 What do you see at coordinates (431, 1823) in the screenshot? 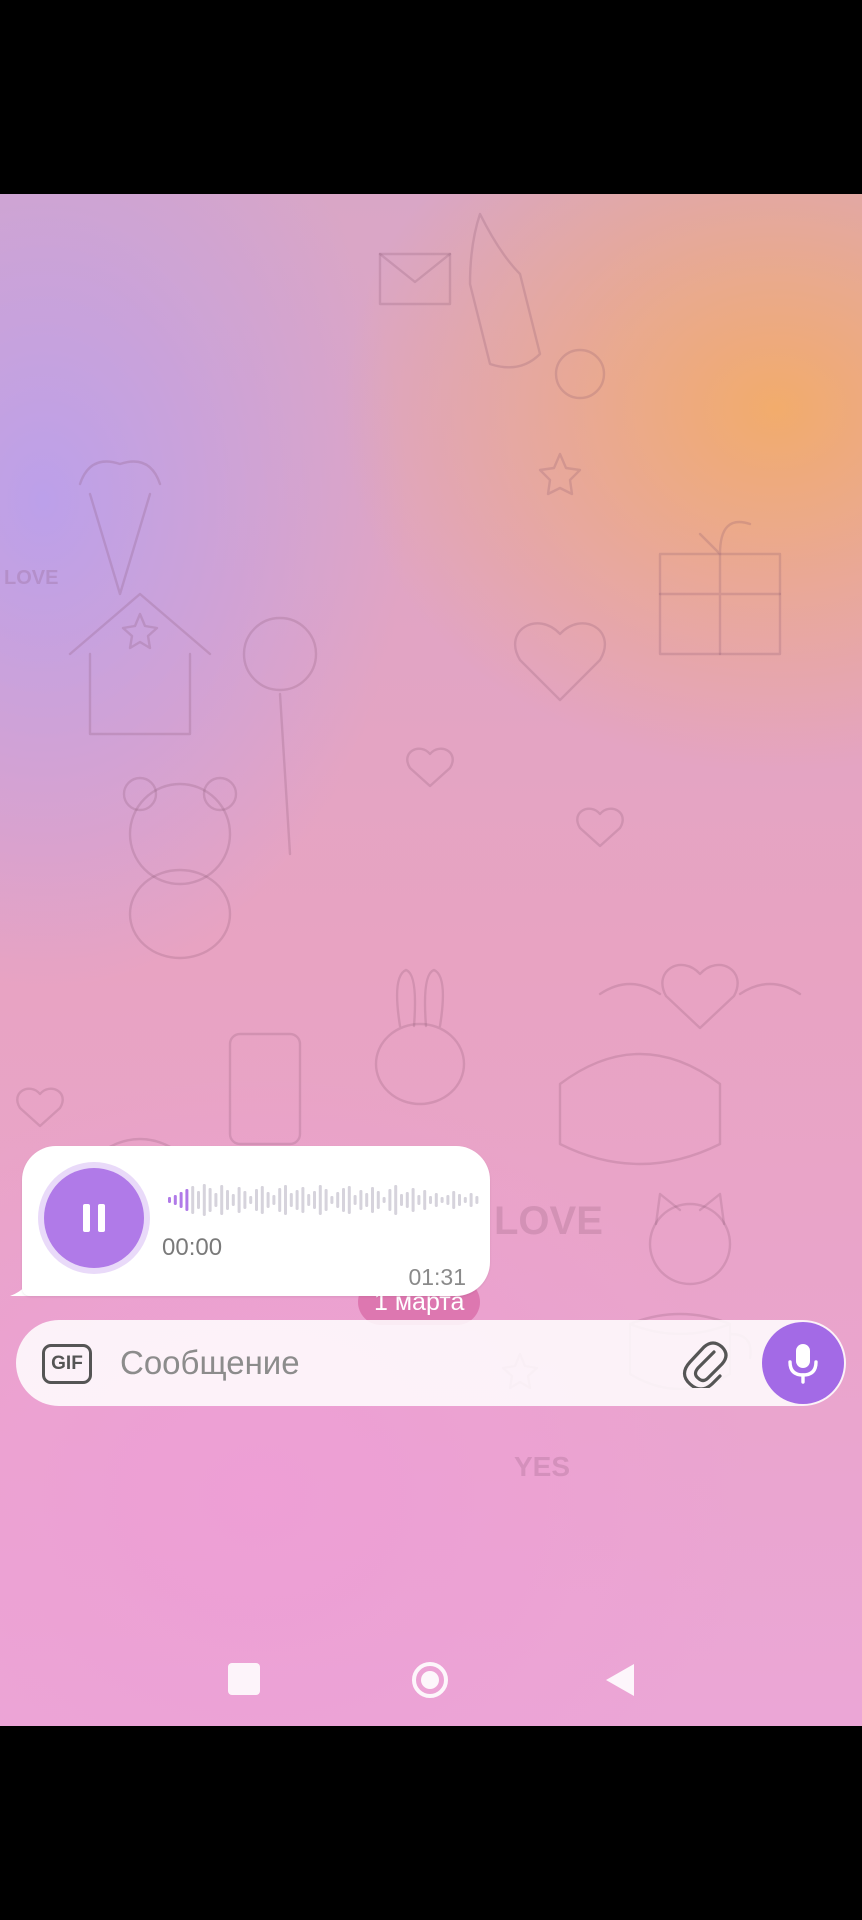
I see `bottom-letterbox` at bounding box center [431, 1823].